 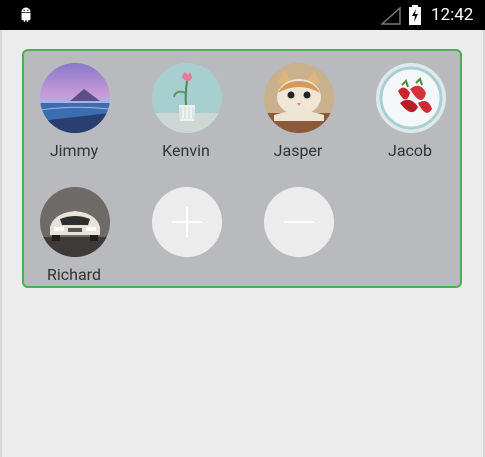 What do you see at coordinates (415, 15) in the screenshot?
I see `battery-charging-icon` at bounding box center [415, 15].